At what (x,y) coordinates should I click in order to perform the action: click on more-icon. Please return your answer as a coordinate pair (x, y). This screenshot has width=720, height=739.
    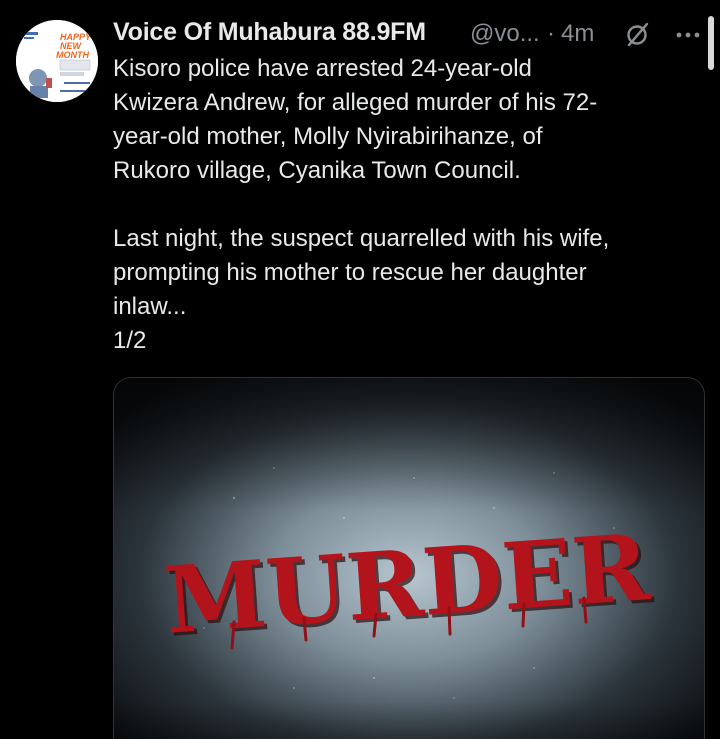
    Looking at the image, I should click on (688, 34).